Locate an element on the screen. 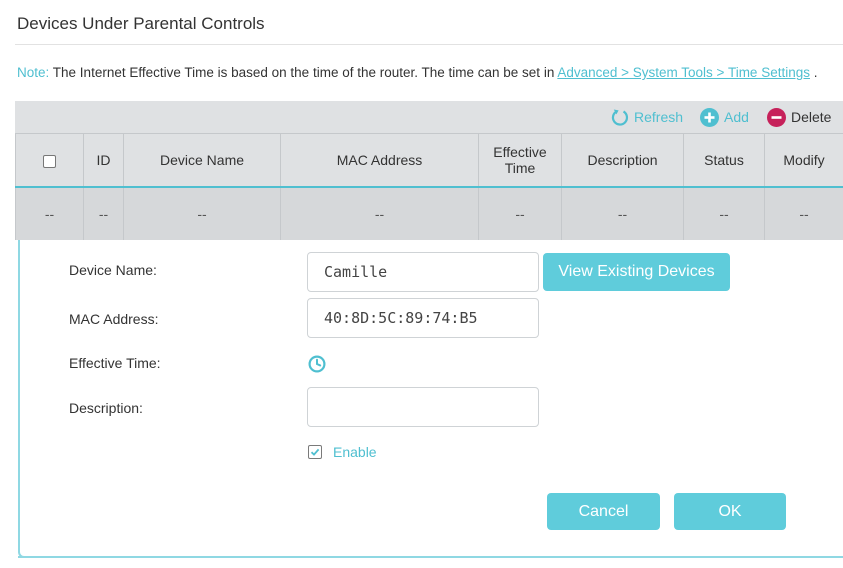 The width and height of the screenshot is (843, 568). device-name-label: Device Name: is located at coordinates (113, 270).